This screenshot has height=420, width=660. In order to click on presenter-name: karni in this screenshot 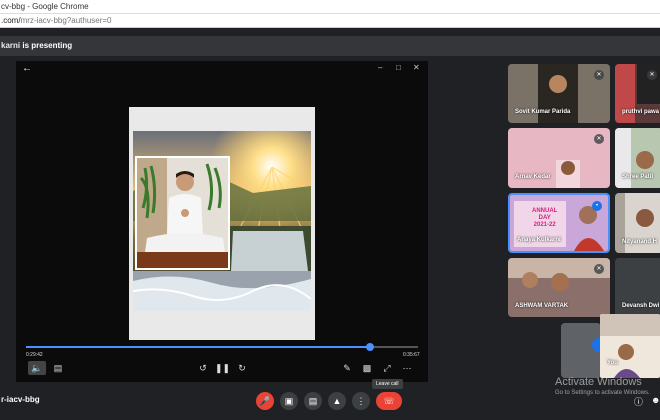, I will do `click(11, 45)`.